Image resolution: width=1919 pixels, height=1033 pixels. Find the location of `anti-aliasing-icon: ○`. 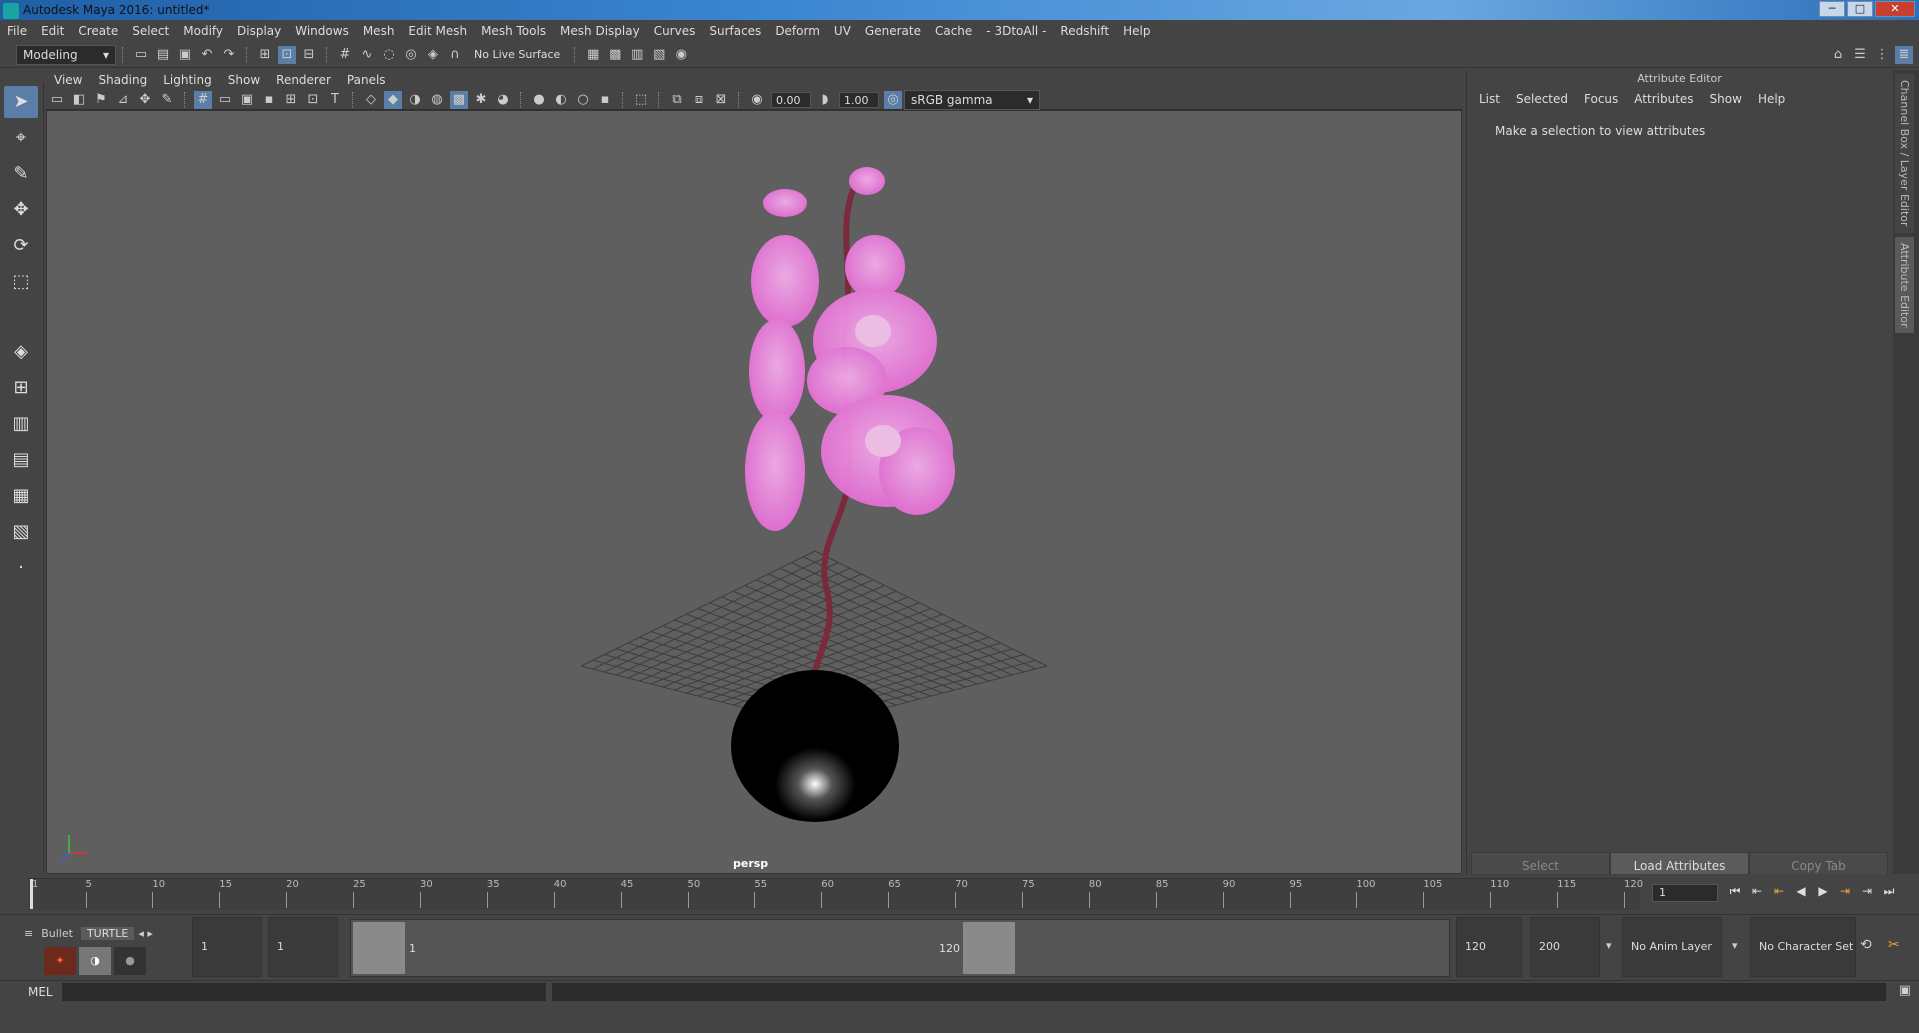

anti-aliasing-icon: ○ is located at coordinates (583, 100).